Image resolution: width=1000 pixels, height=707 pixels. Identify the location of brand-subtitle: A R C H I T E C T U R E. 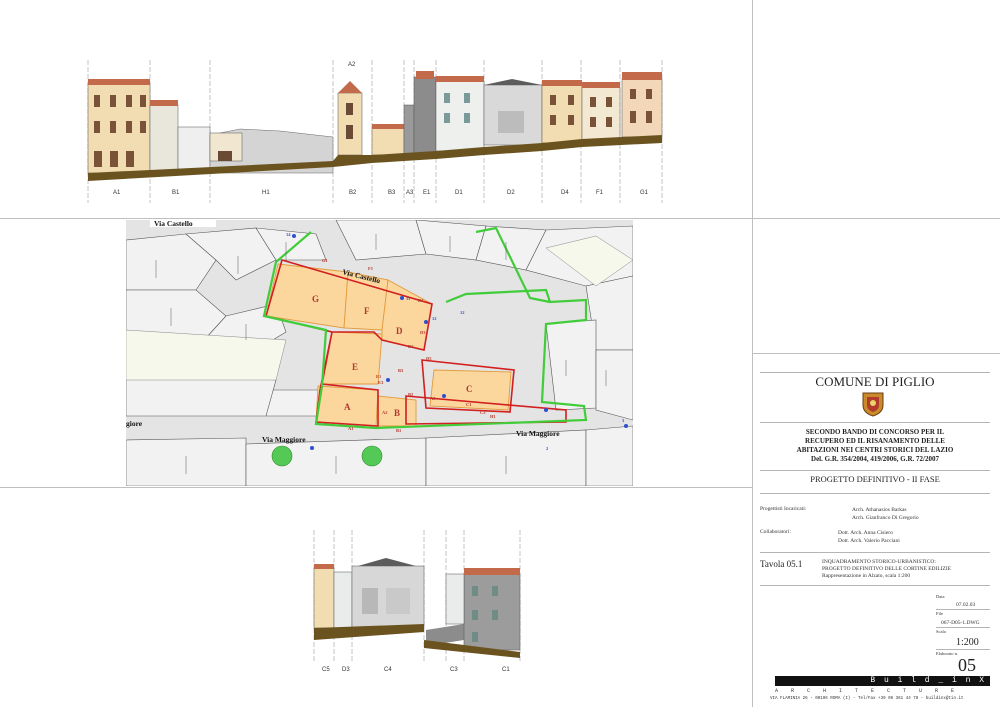
(867, 691).